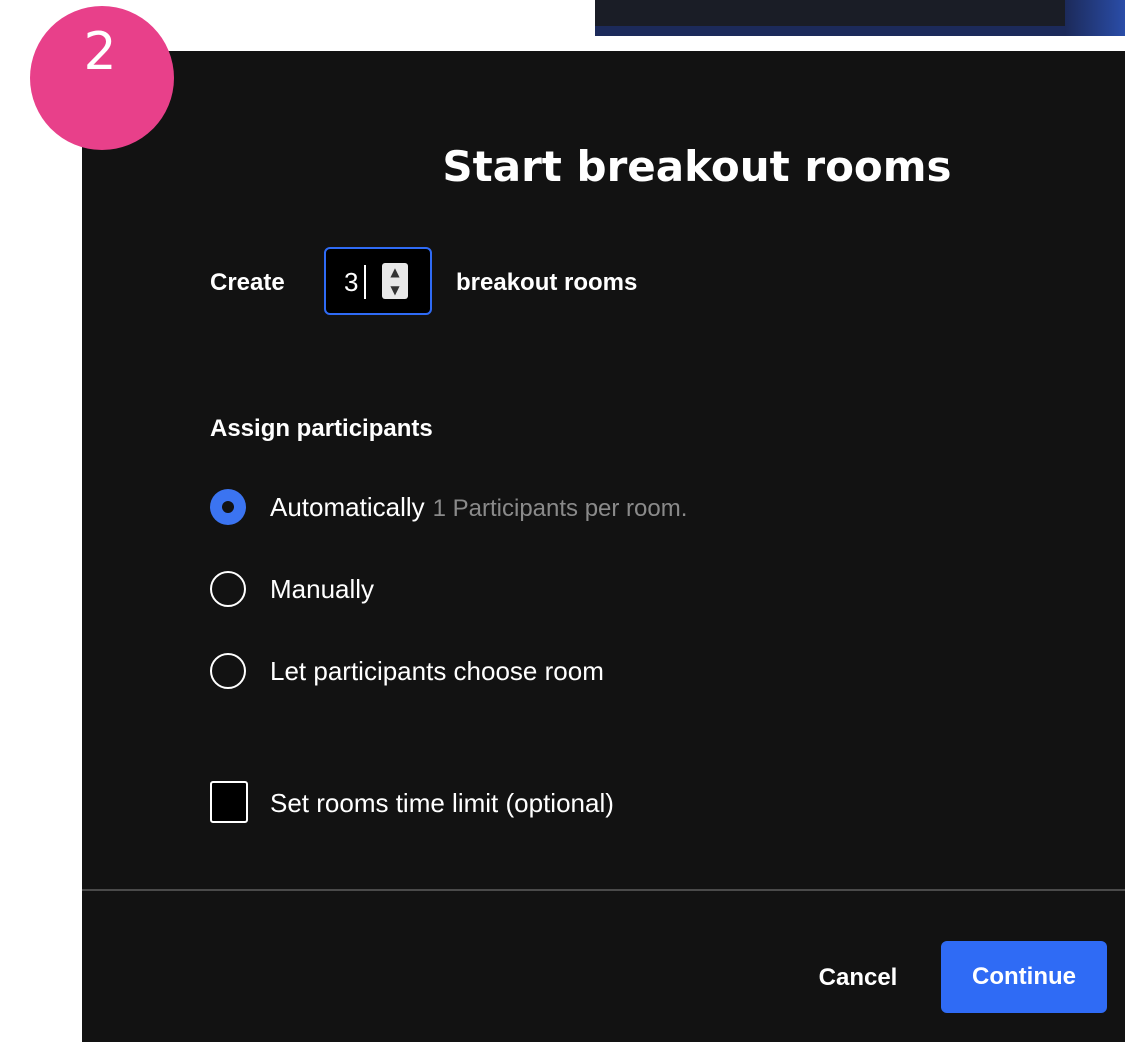  What do you see at coordinates (547, 282) in the screenshot?
I see `breakout-rooms-label: breakout rooms` at bounding box center [547, 282].